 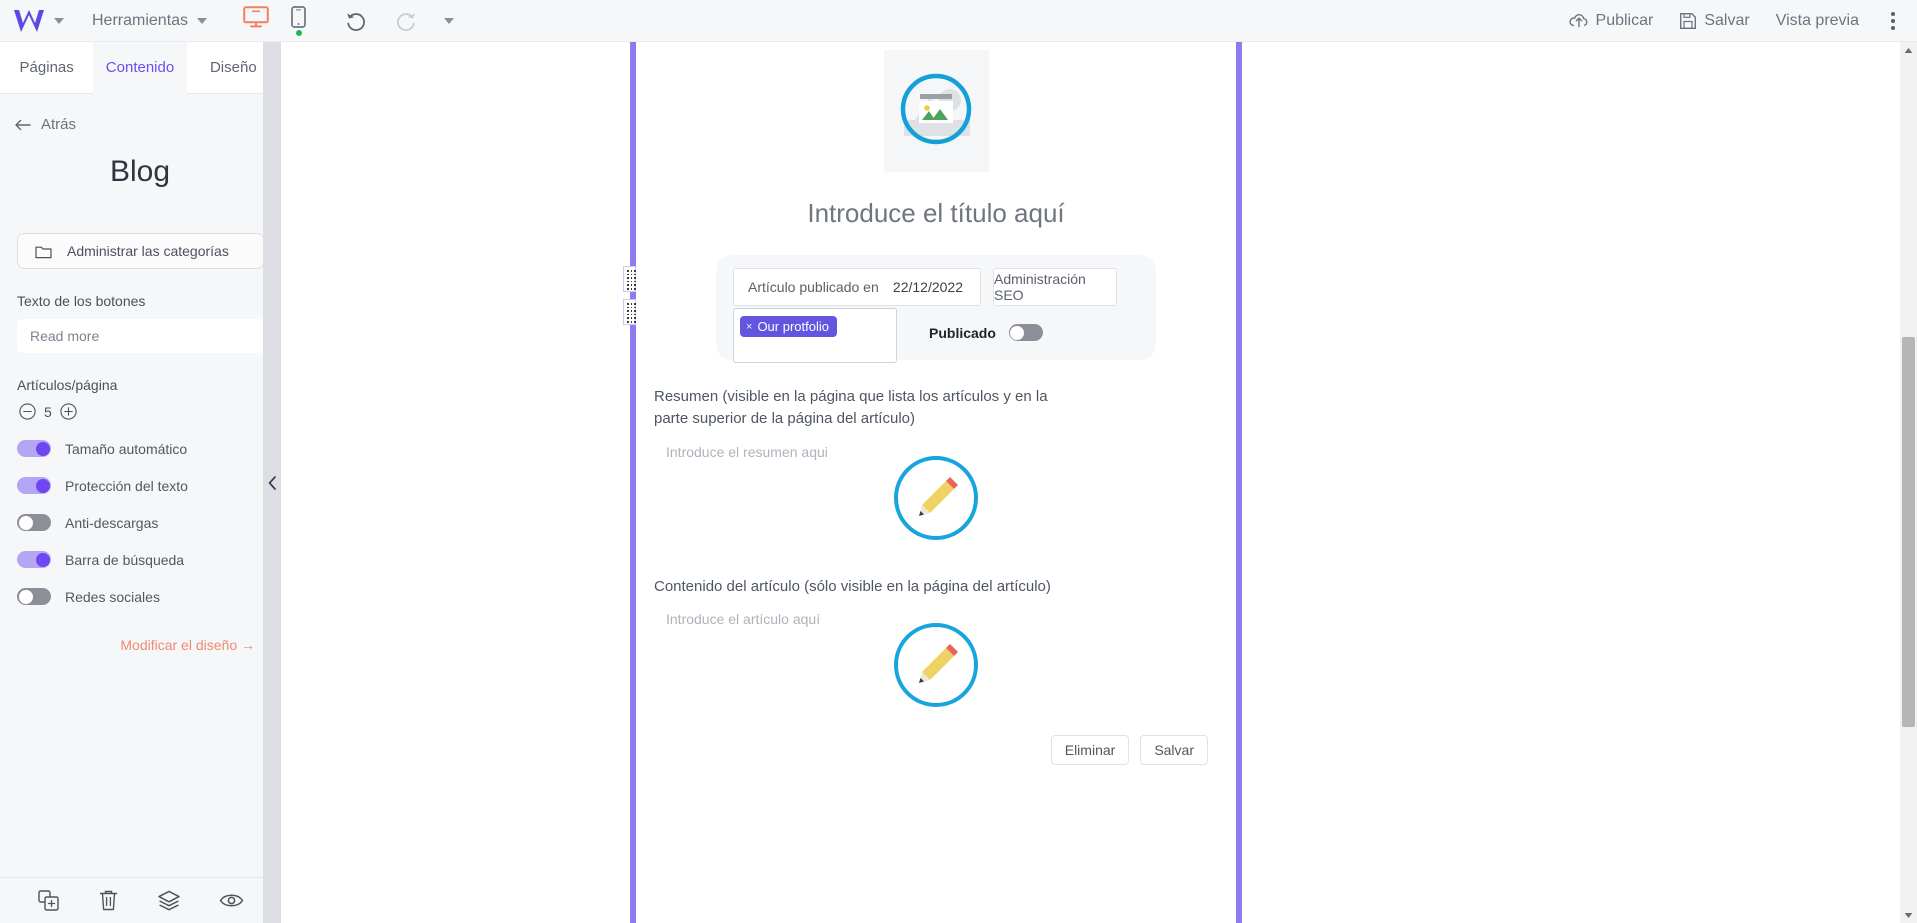 I want to click on category-tag: × Our protfolio, so click(x=788, y=326).